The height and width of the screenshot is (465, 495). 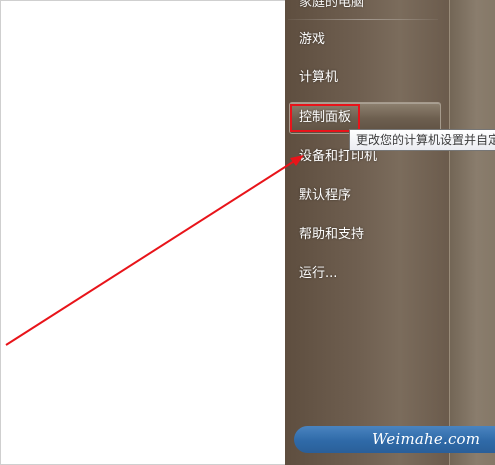 What do you see at coordinates (325, 196) in the screenshot?
I see `menu-item-default-programs: 默认程序` at bounding box center [325, 196].